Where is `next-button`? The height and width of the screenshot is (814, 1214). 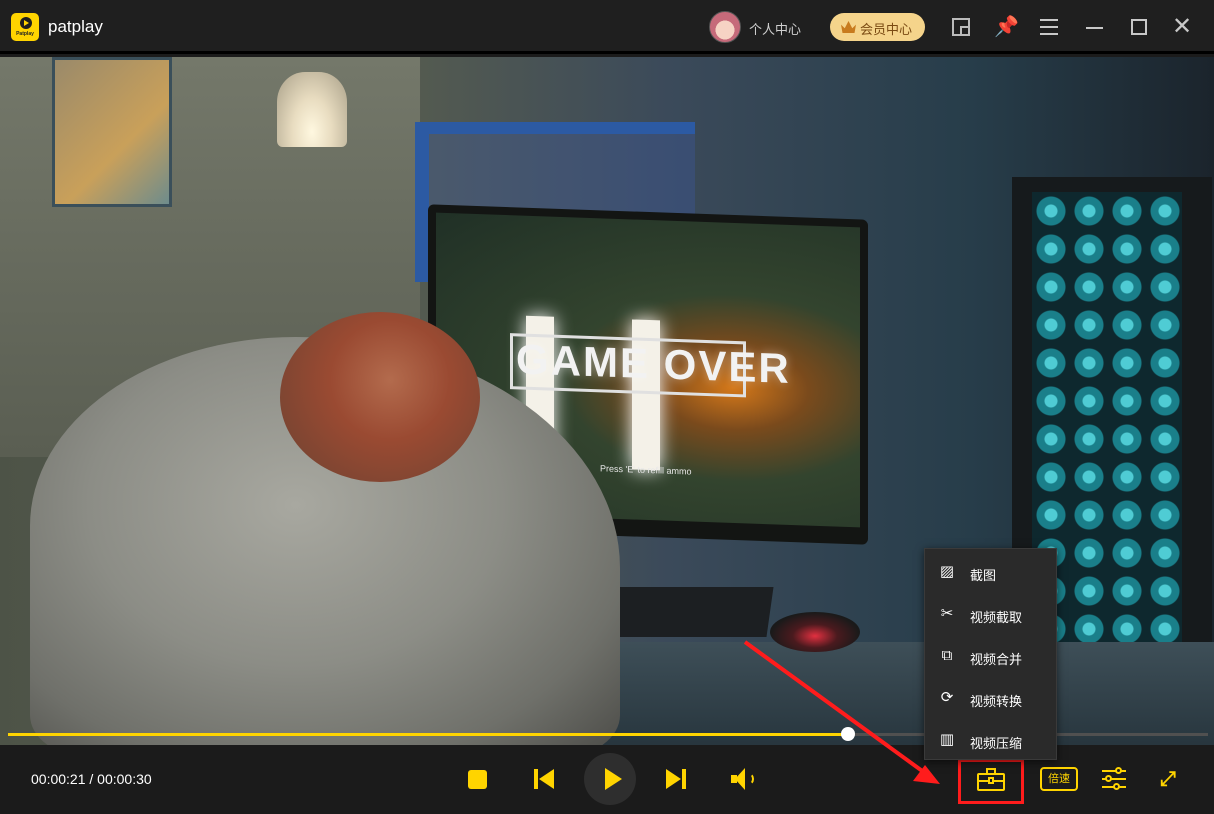
next-button is located at coordinates (676, 779).